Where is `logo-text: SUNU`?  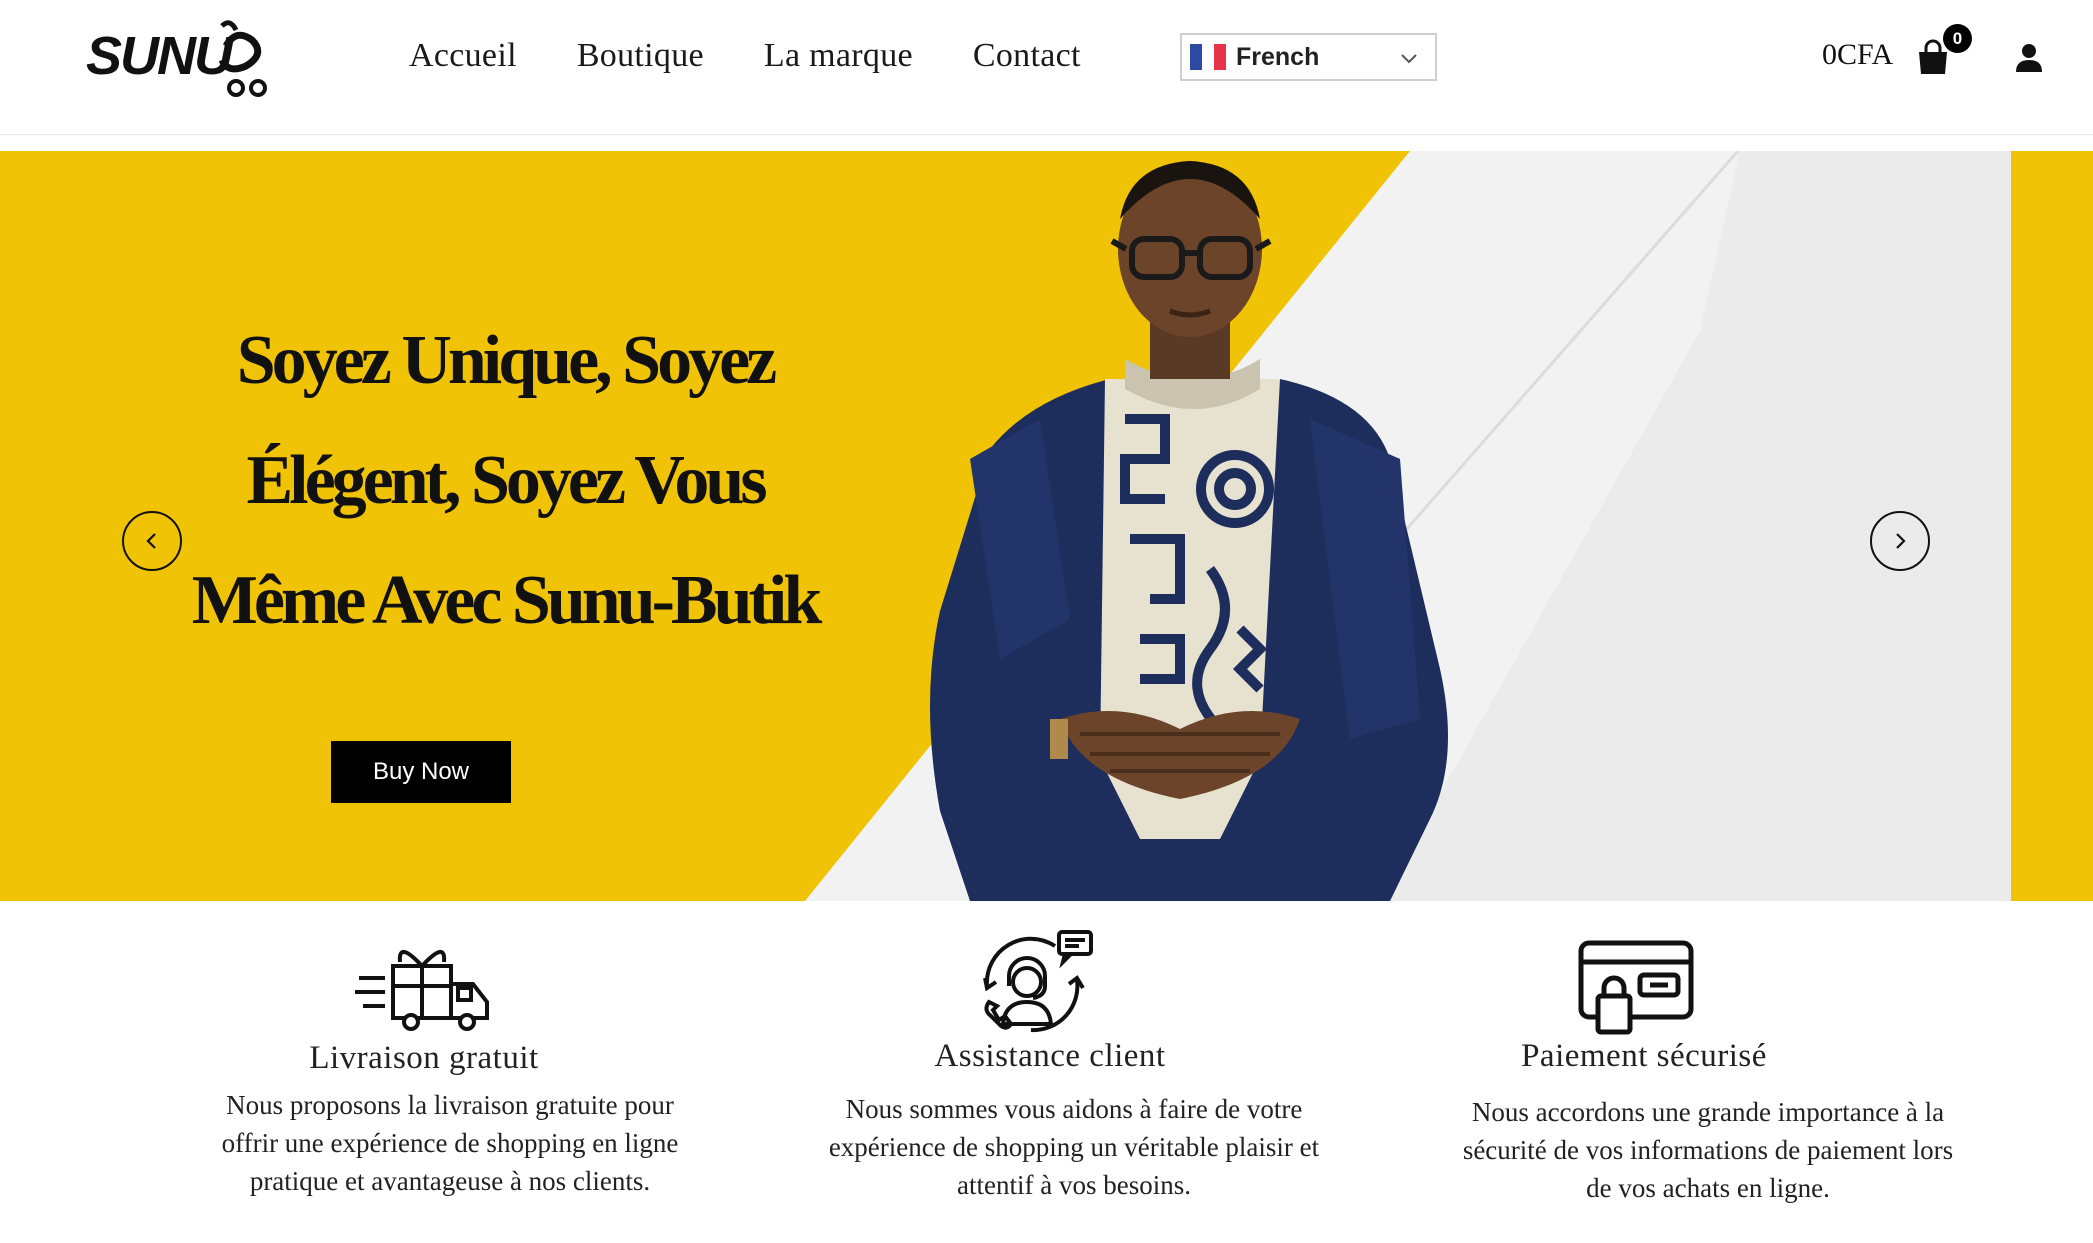 logo-text: SUNU is located at coordinates (160, 56).